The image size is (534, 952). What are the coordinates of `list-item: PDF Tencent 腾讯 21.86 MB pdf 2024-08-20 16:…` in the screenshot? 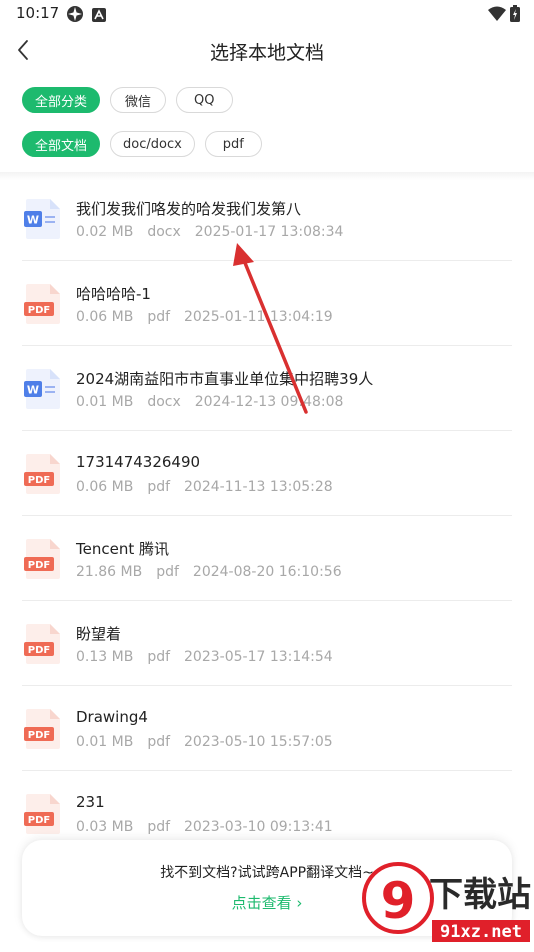 It's located at (267, 558).